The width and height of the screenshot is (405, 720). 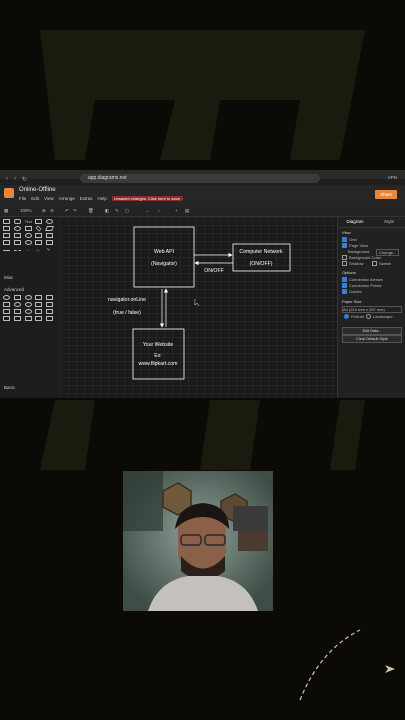 I want to click on shape-cylinder, so click(x=28, y=235).